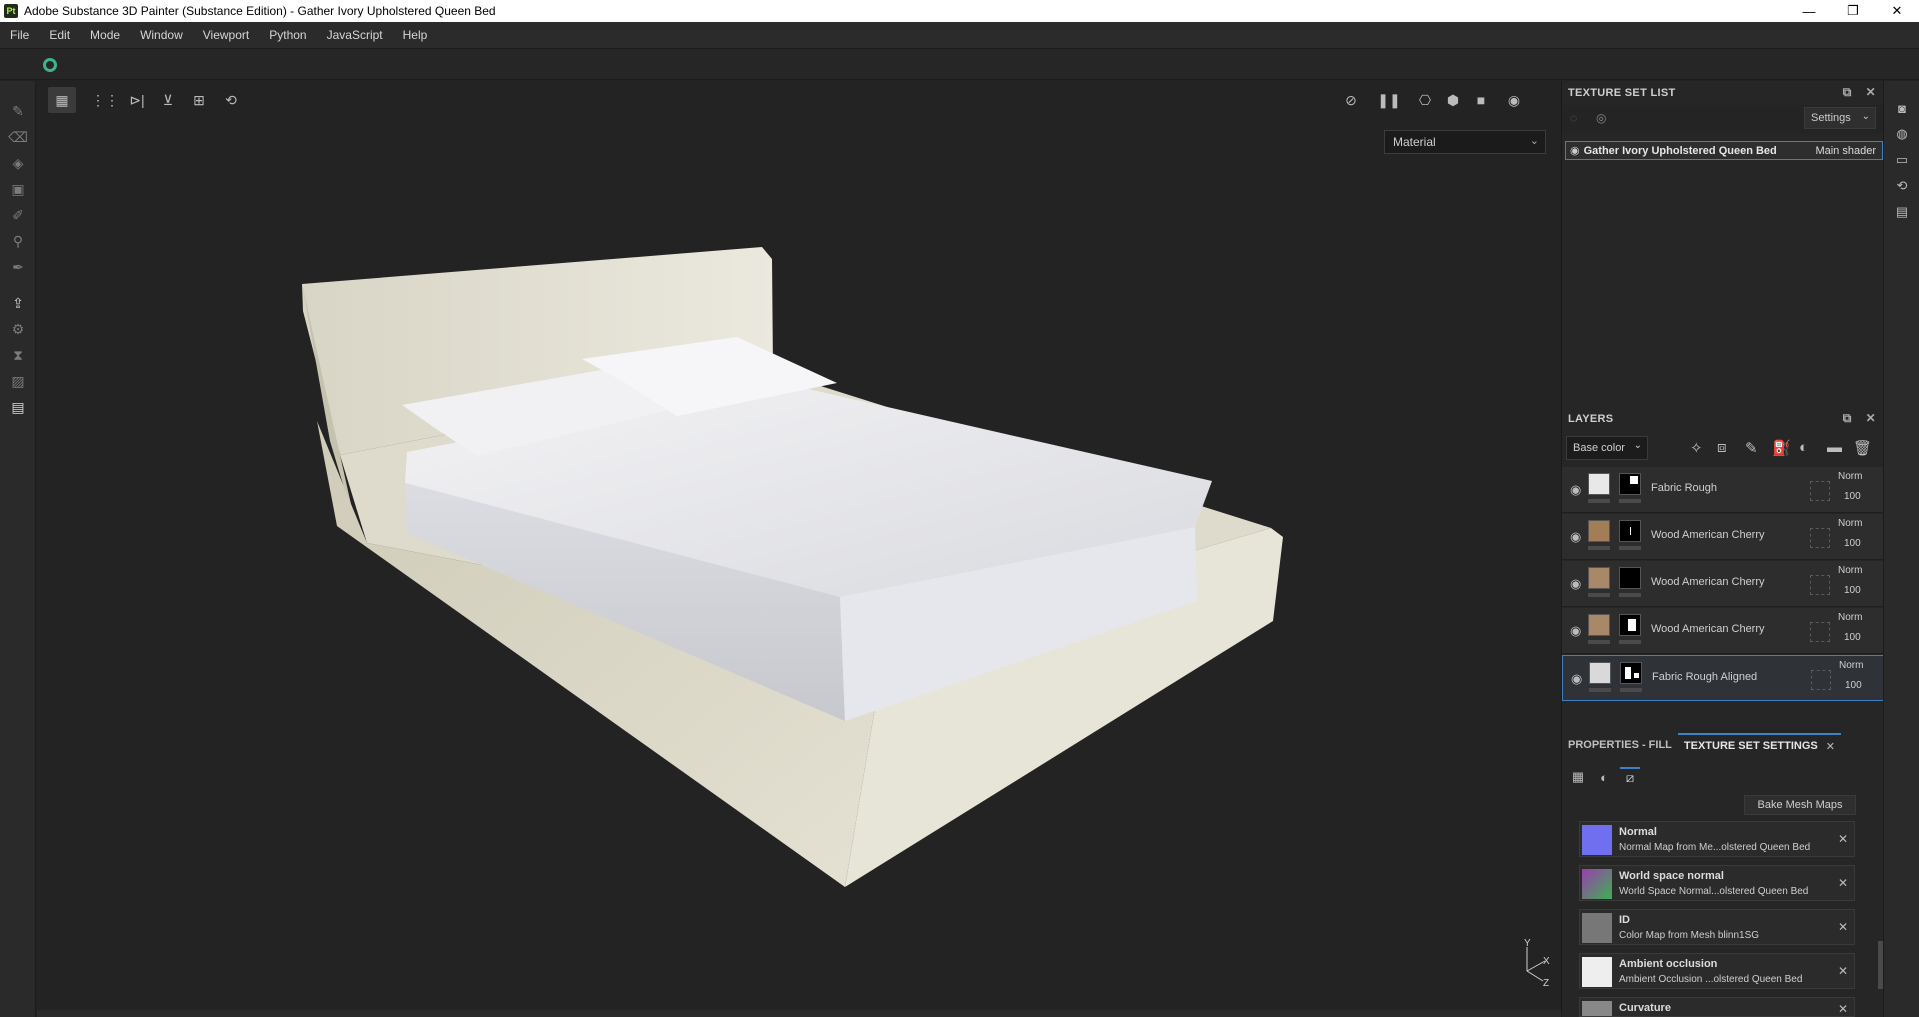 This screenshot has height=1017, width=1919. What do you see at coordinates (1751, 448) in the screenshot?
I see `add-paint-layer-icon: ✎` at bounding box center [1751, 448].